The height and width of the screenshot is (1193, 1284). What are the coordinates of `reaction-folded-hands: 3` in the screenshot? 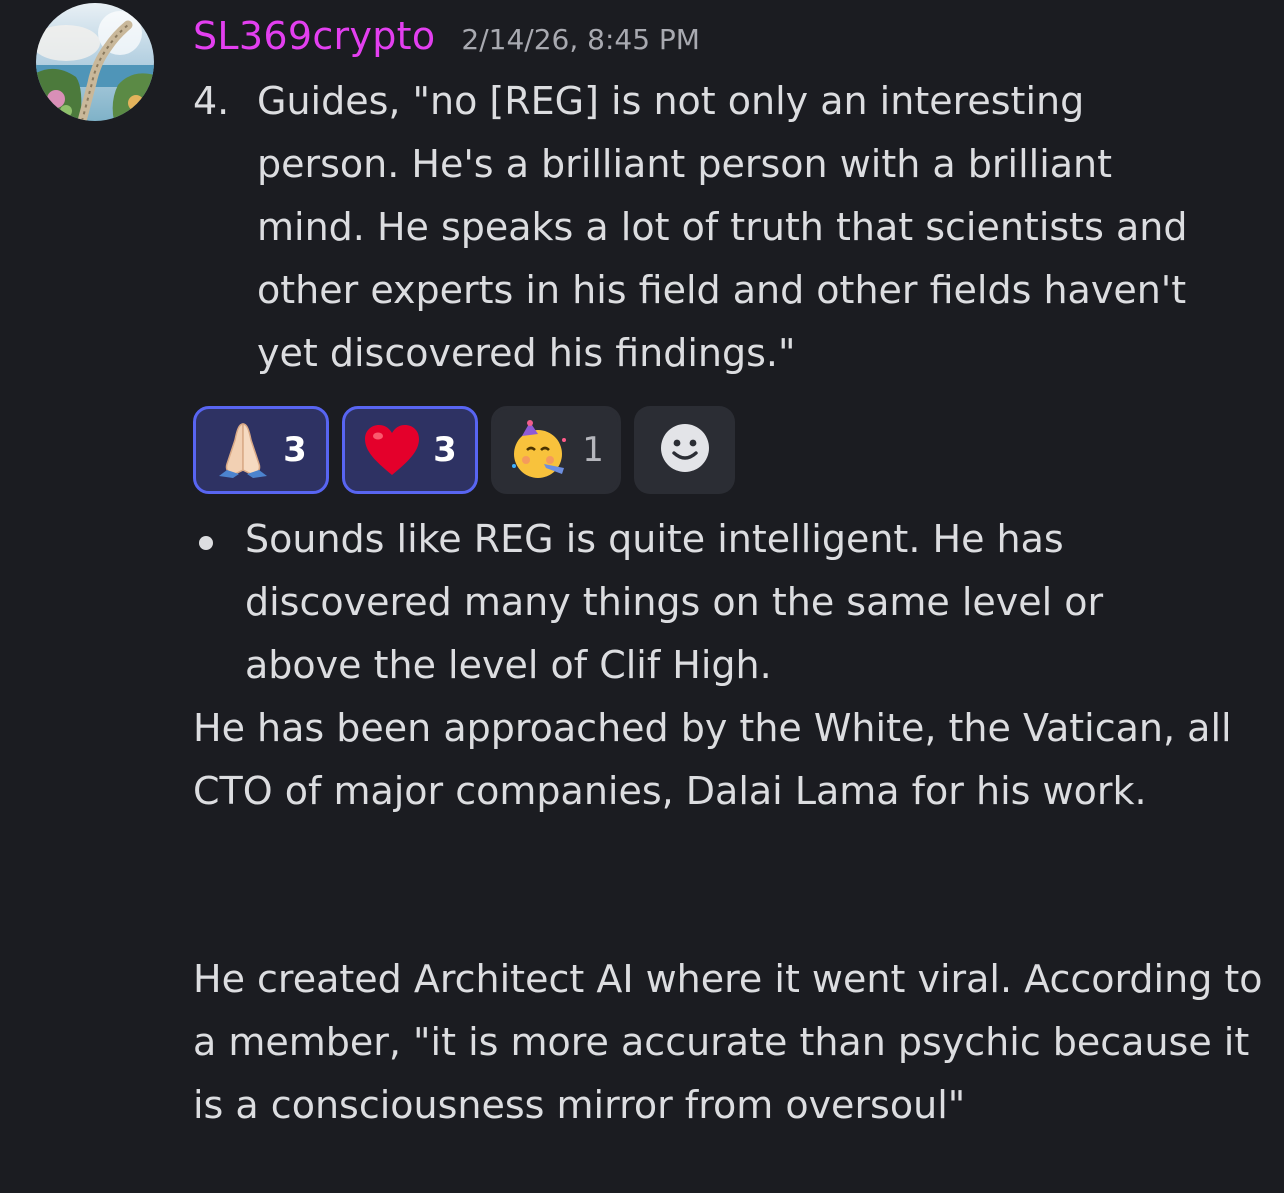 It's located at (261, 450).